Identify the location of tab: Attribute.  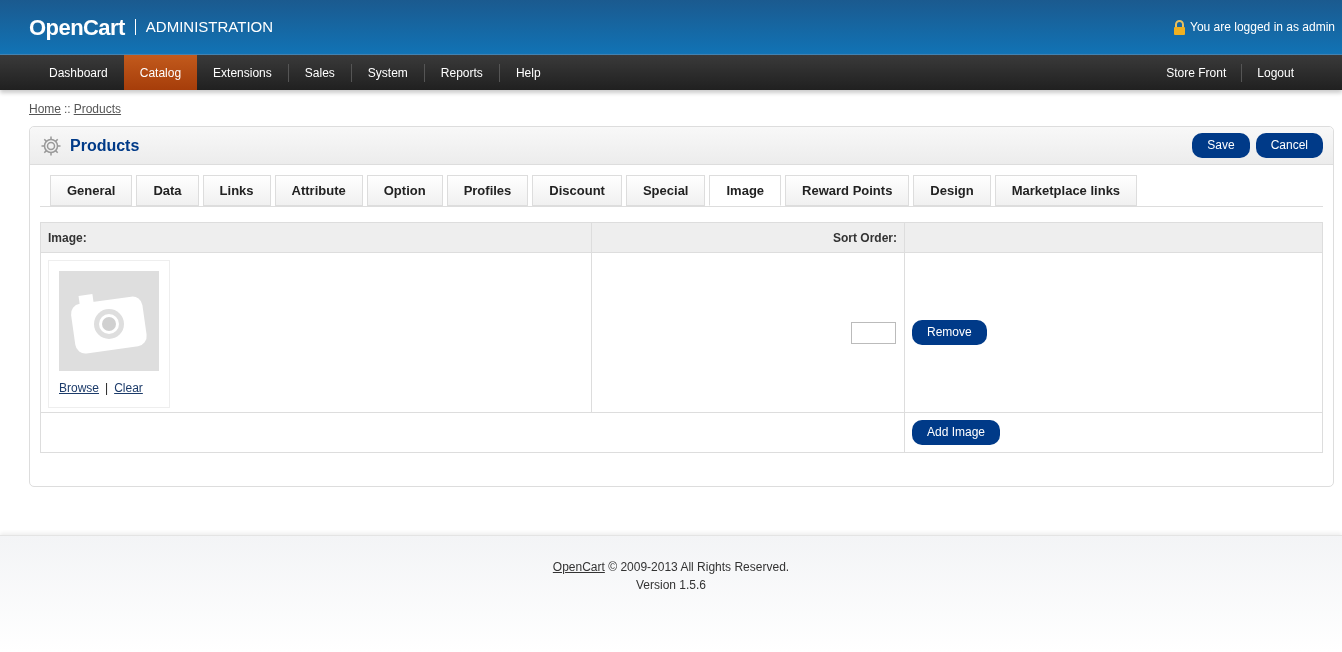
(318, 190).